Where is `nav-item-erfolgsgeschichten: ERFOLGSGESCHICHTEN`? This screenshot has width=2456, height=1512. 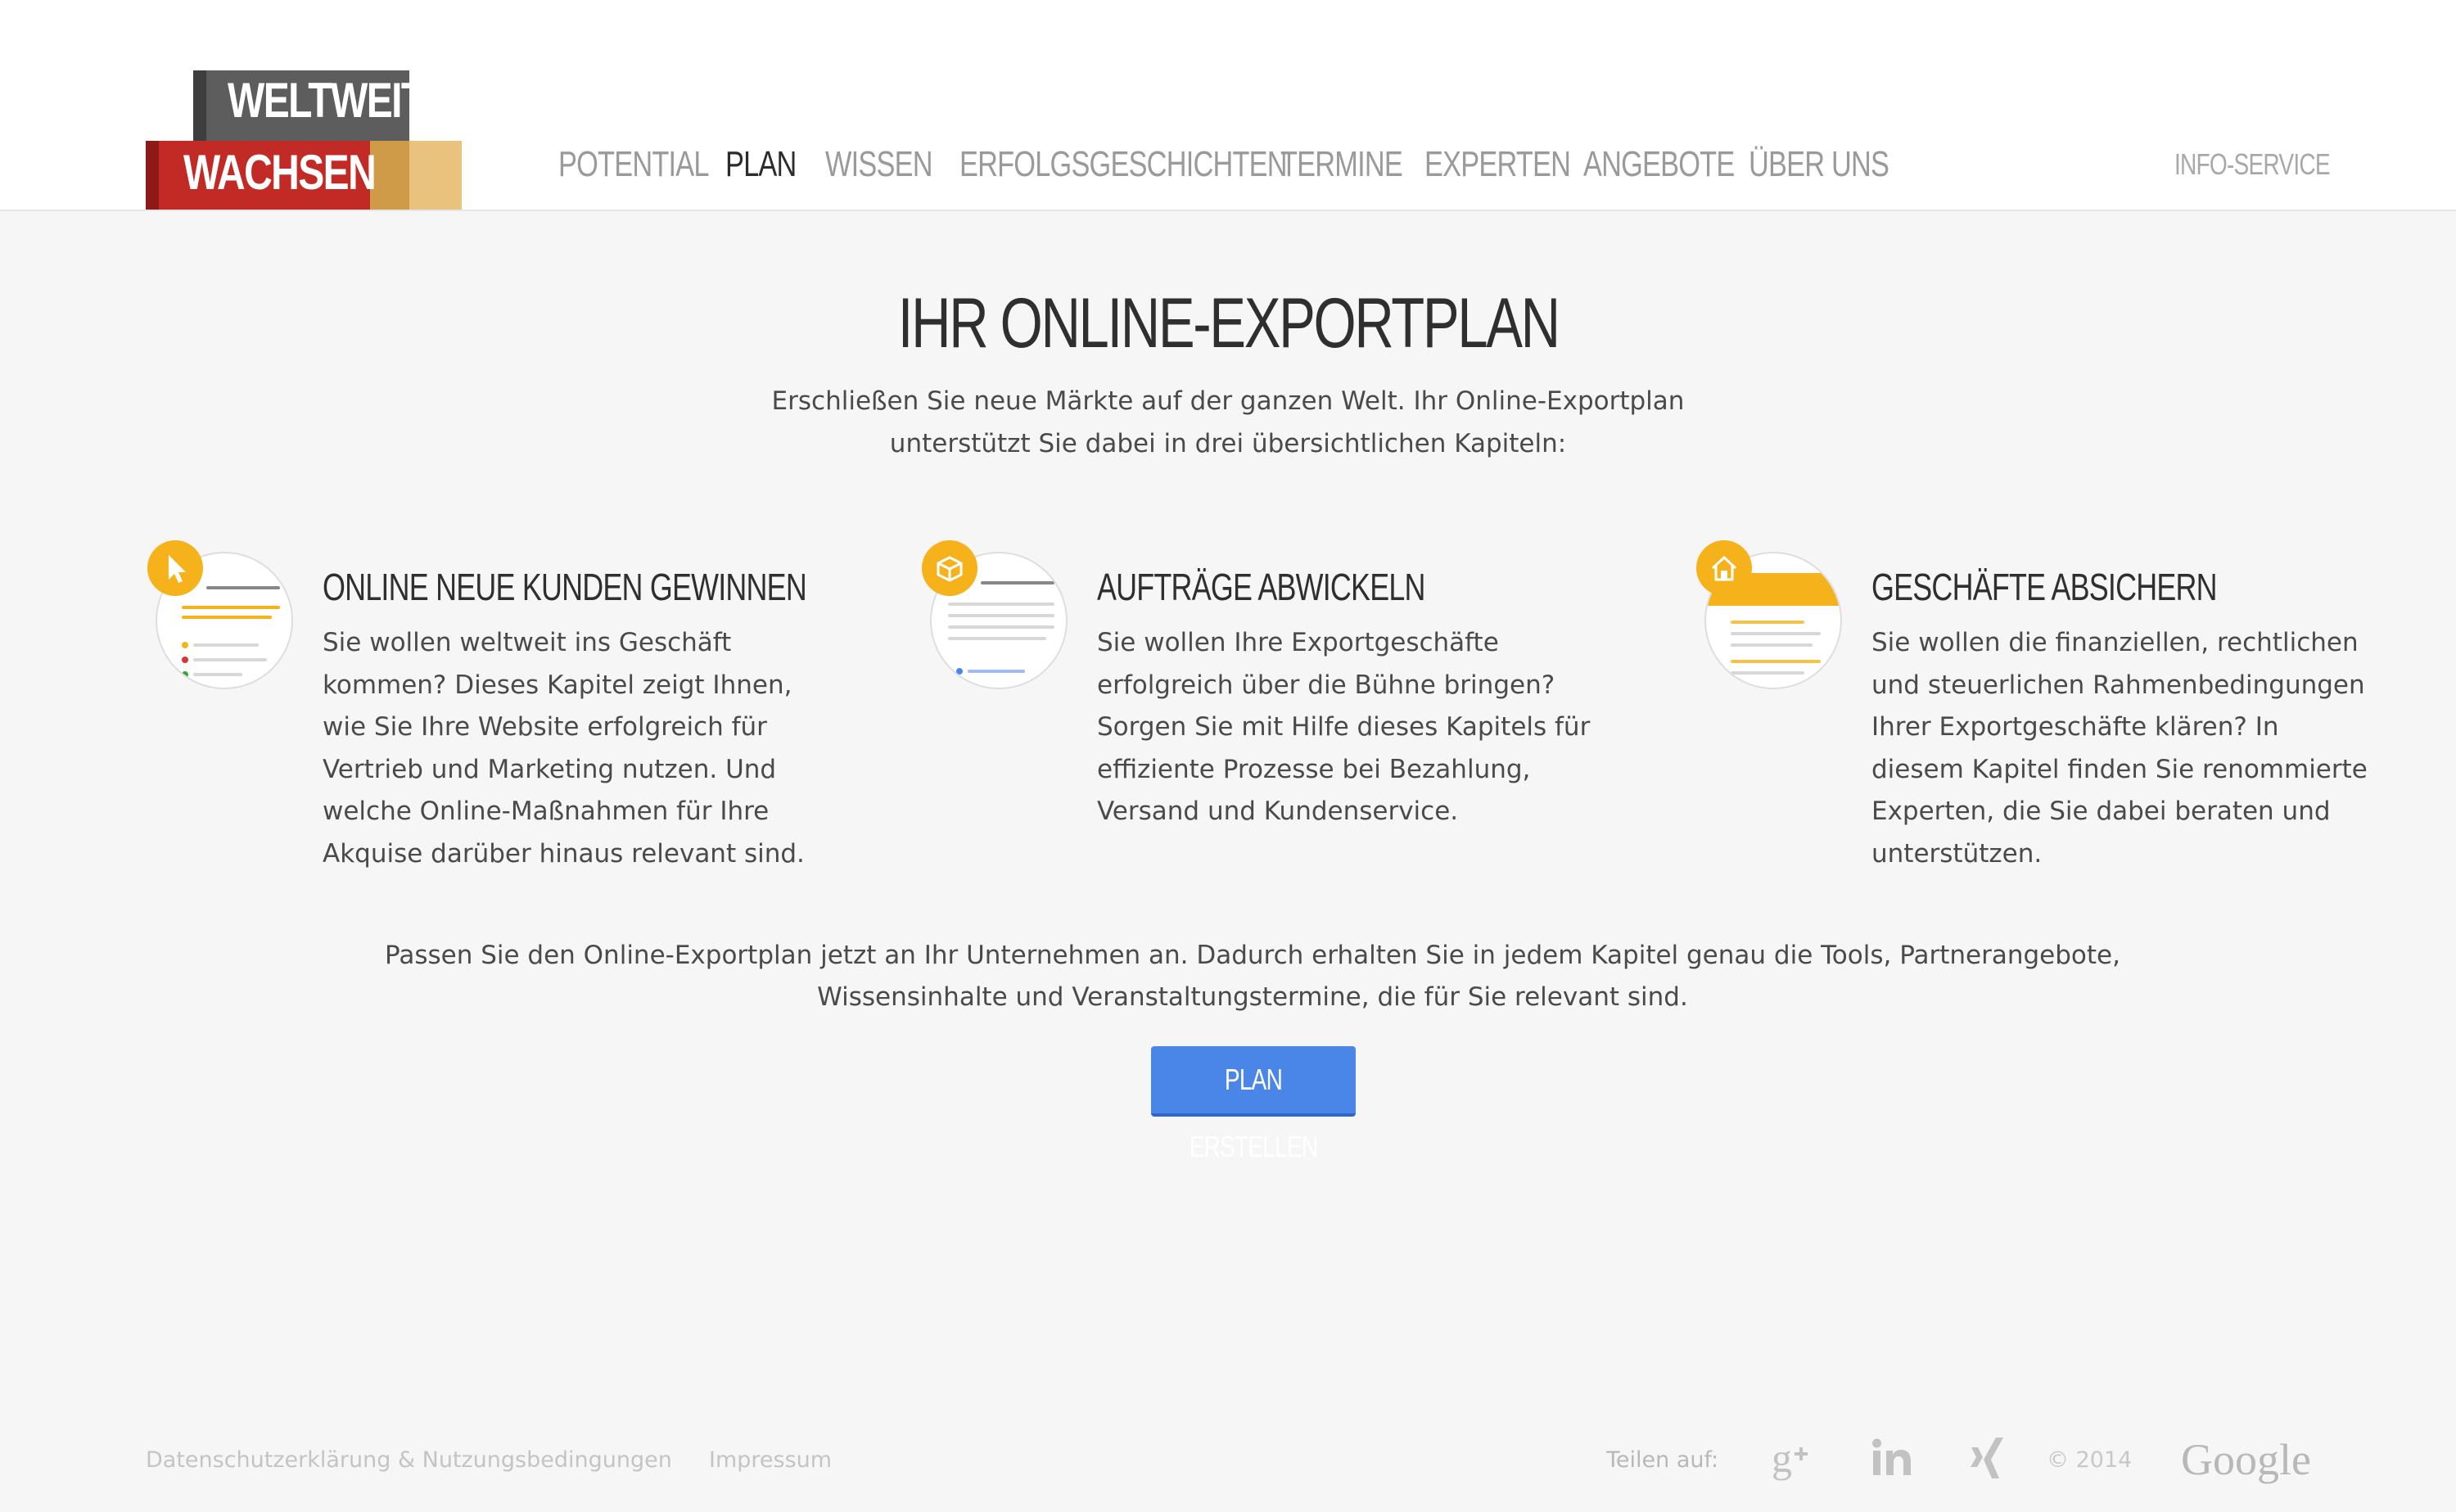 nav-item-erfolgsgeschichten: ERFOLGSGESCHICHTEN is located at coordinates (1123, 164).